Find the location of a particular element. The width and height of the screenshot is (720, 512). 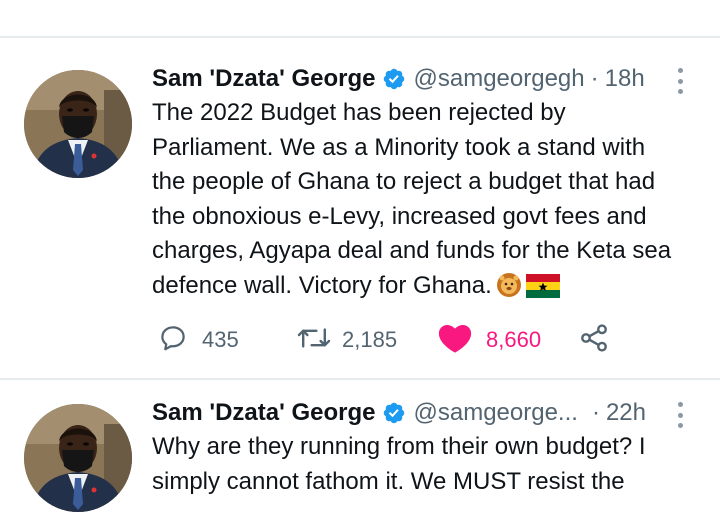

tweet-actions: 435 2,185 8,660 is located at coordinates (432, 340).